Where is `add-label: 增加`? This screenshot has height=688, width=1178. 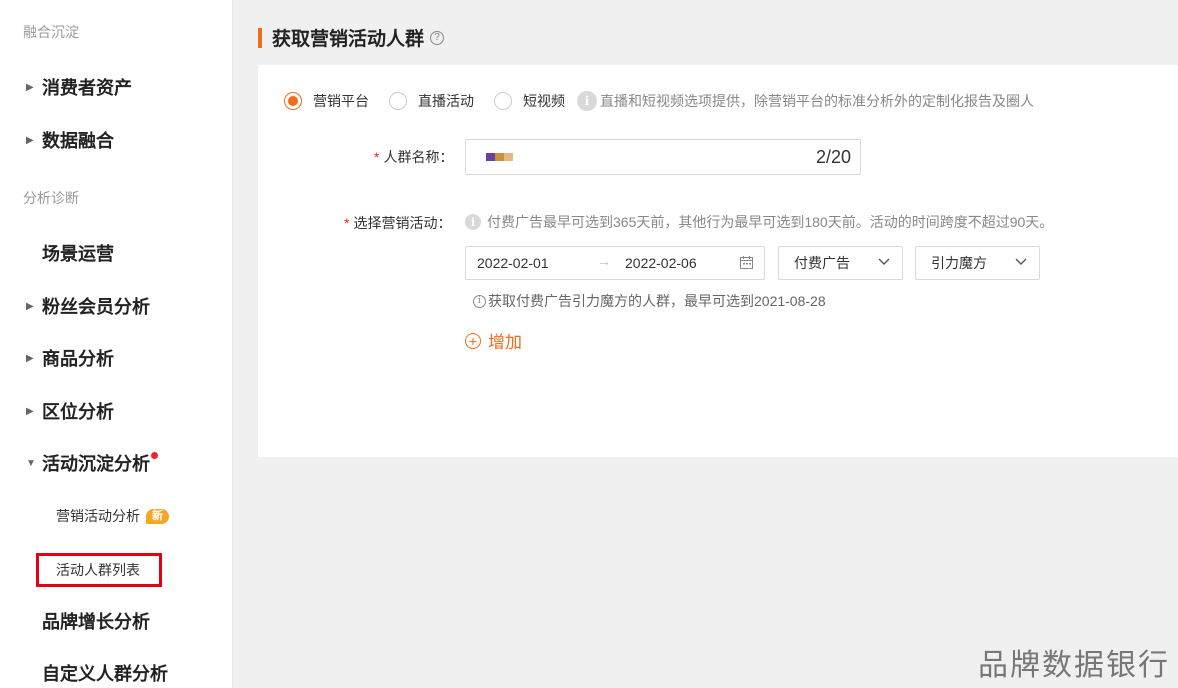 add-label: 增加 is located at coordinates (505, 342).